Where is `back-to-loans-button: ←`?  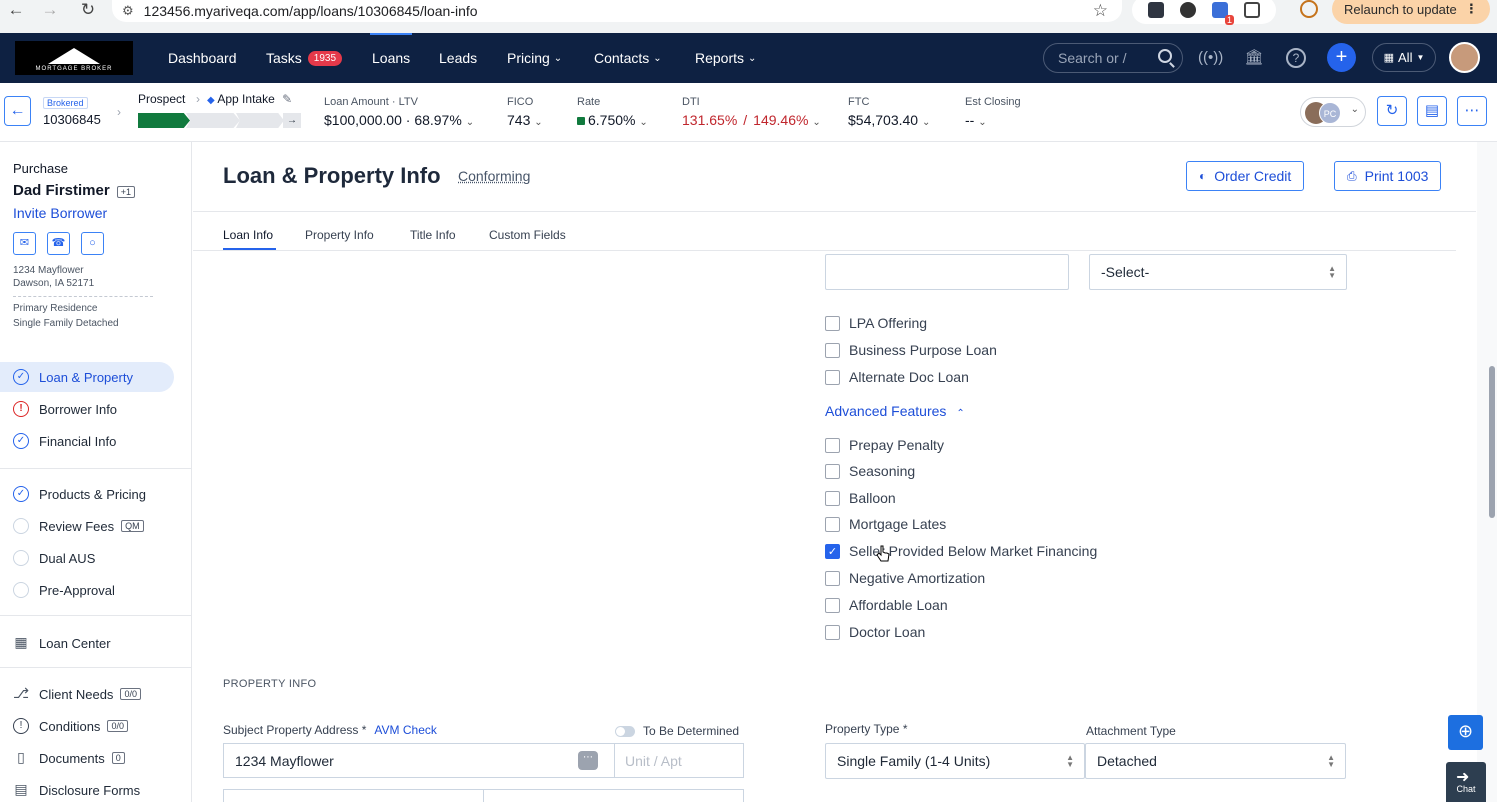 back-to-loans-button: ← is located at coordinates (17, 111).